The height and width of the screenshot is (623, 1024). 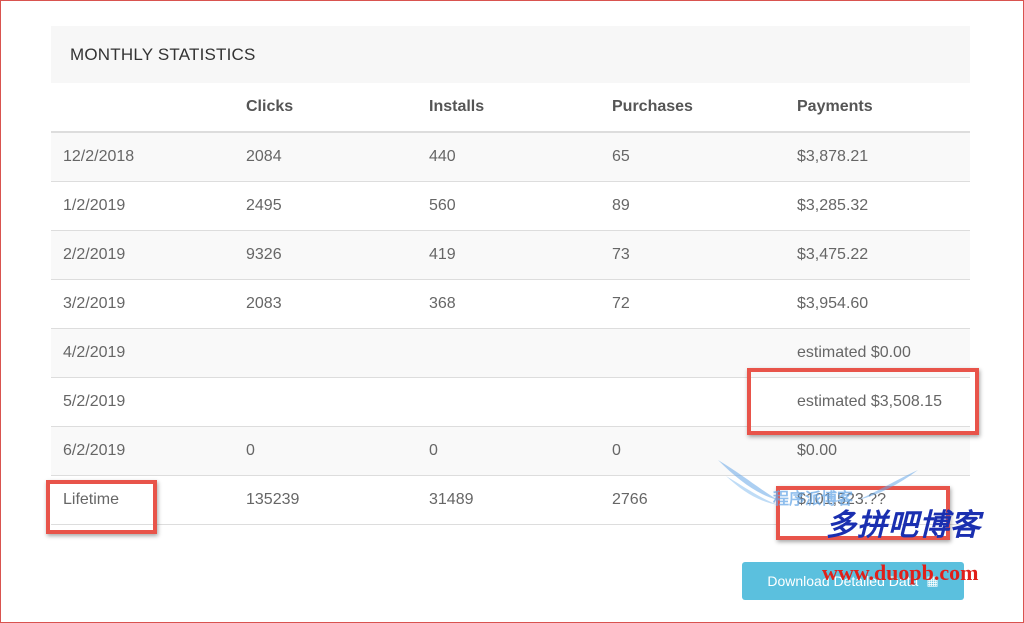 I want to click on cell-clicks: 2084, so click(x=337, y=157).